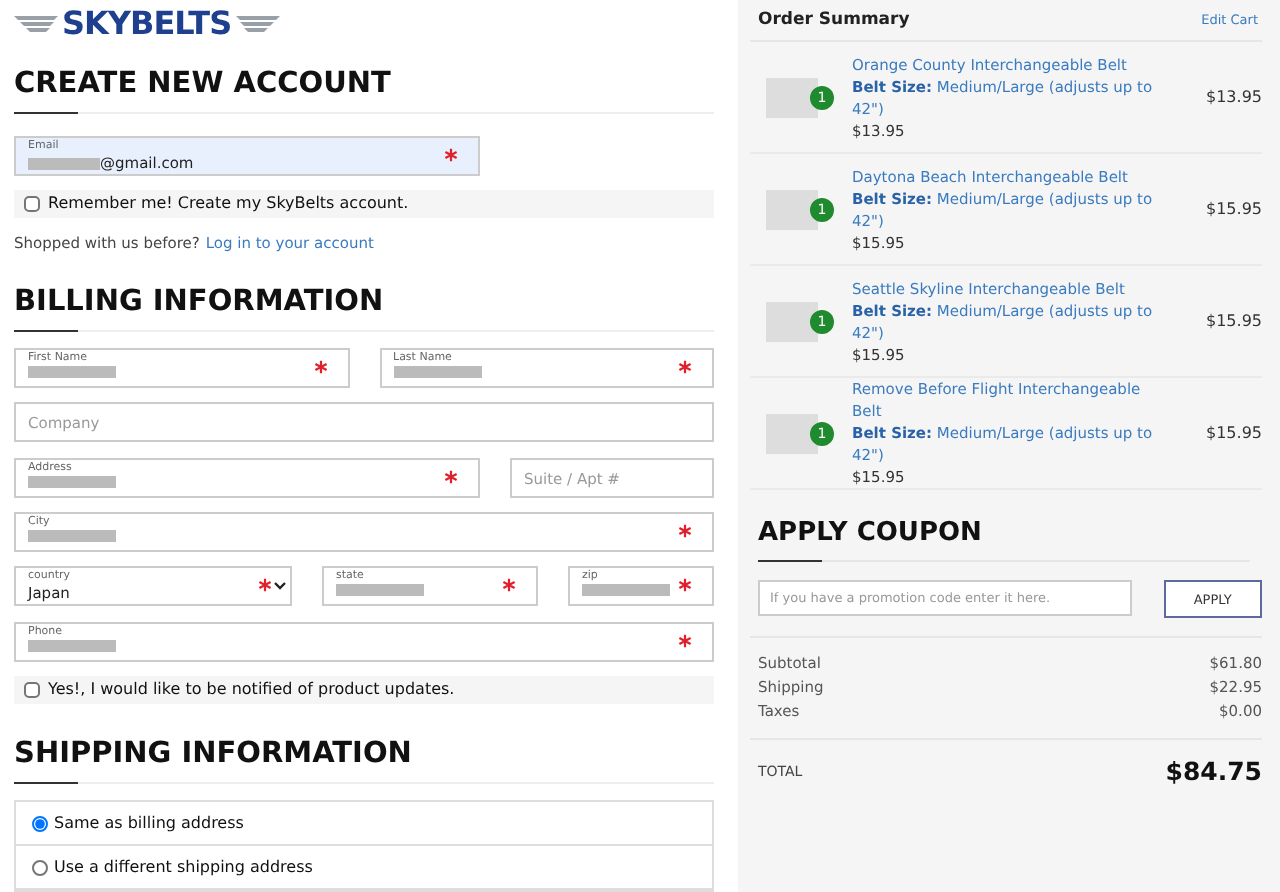  Describe the element at coordinates (364, 90) in the screenshot. I see `section-heading: CREATE NEW ACCOUNT` at that location.